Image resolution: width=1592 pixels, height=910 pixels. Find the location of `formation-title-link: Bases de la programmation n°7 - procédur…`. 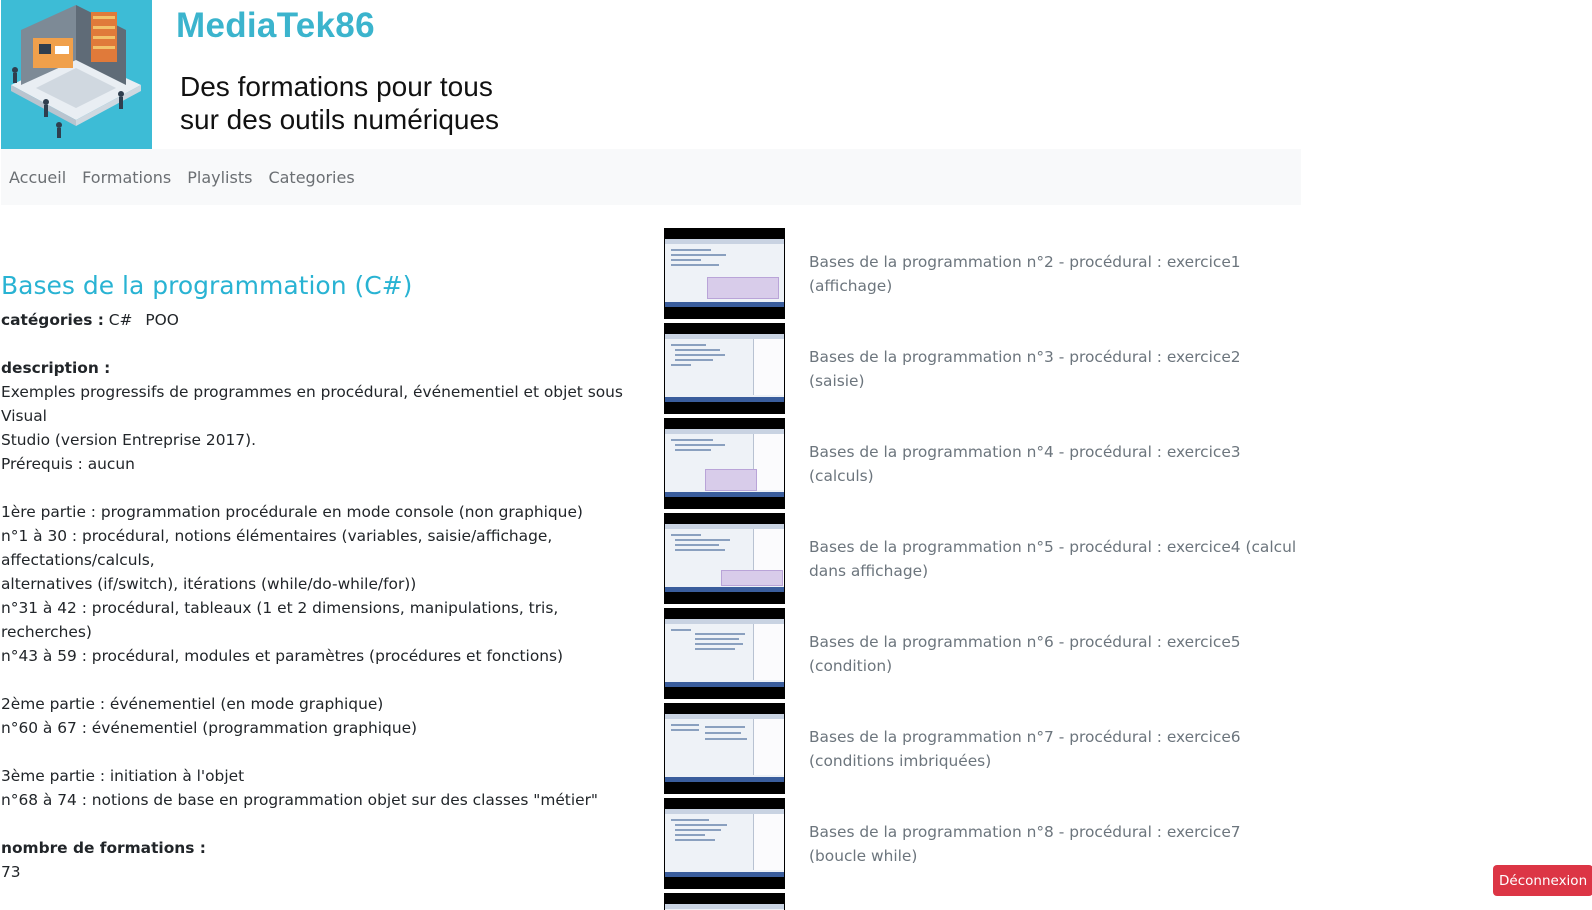

formation-title-link: Bases de la programmation n°7 - procédur… is located at coordinates (1054, 749).